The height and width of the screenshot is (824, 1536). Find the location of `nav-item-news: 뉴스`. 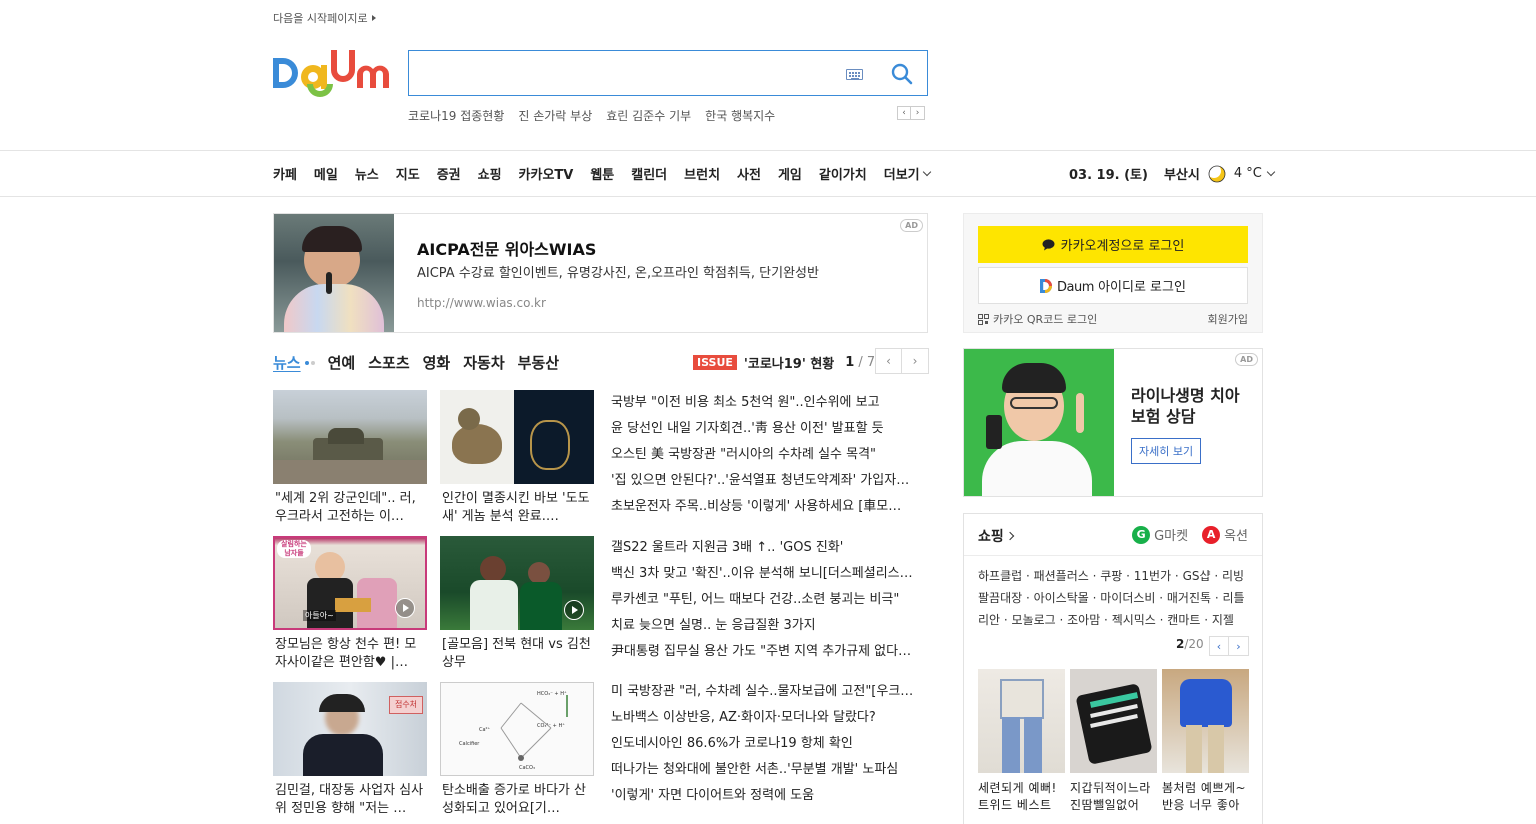

nav-item-news: 뉴스 is located at coordinates (367, 173).